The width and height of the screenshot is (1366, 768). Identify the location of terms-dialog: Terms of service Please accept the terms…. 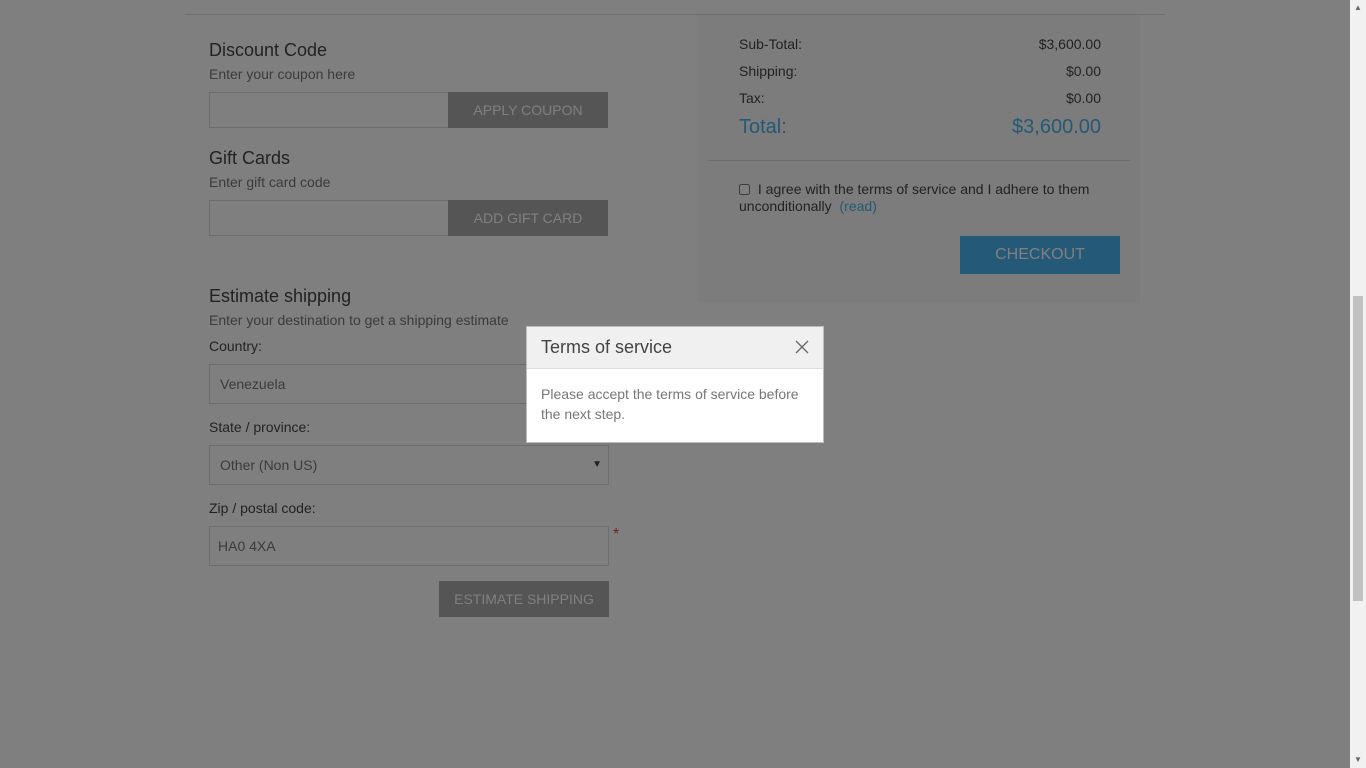
(675, 384).